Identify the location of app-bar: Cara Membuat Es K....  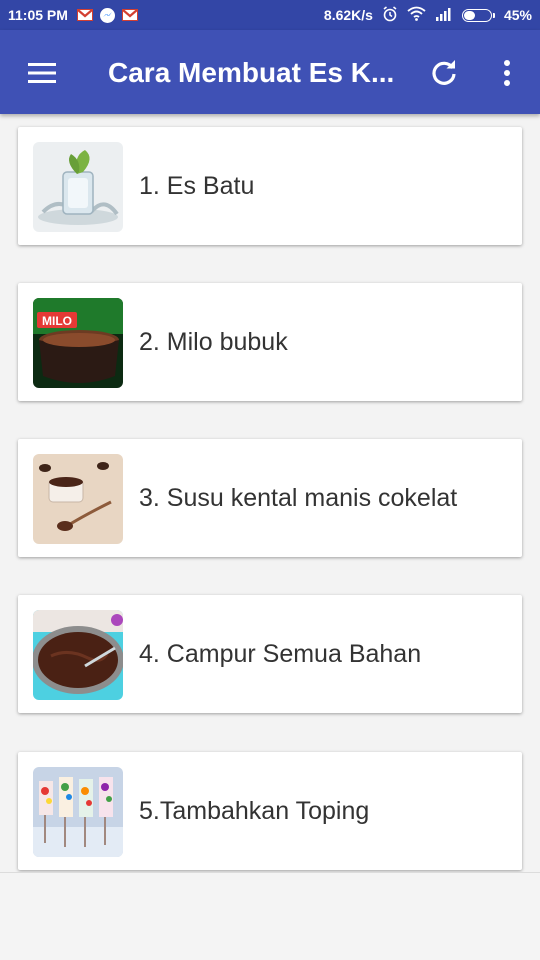
(270, 72).